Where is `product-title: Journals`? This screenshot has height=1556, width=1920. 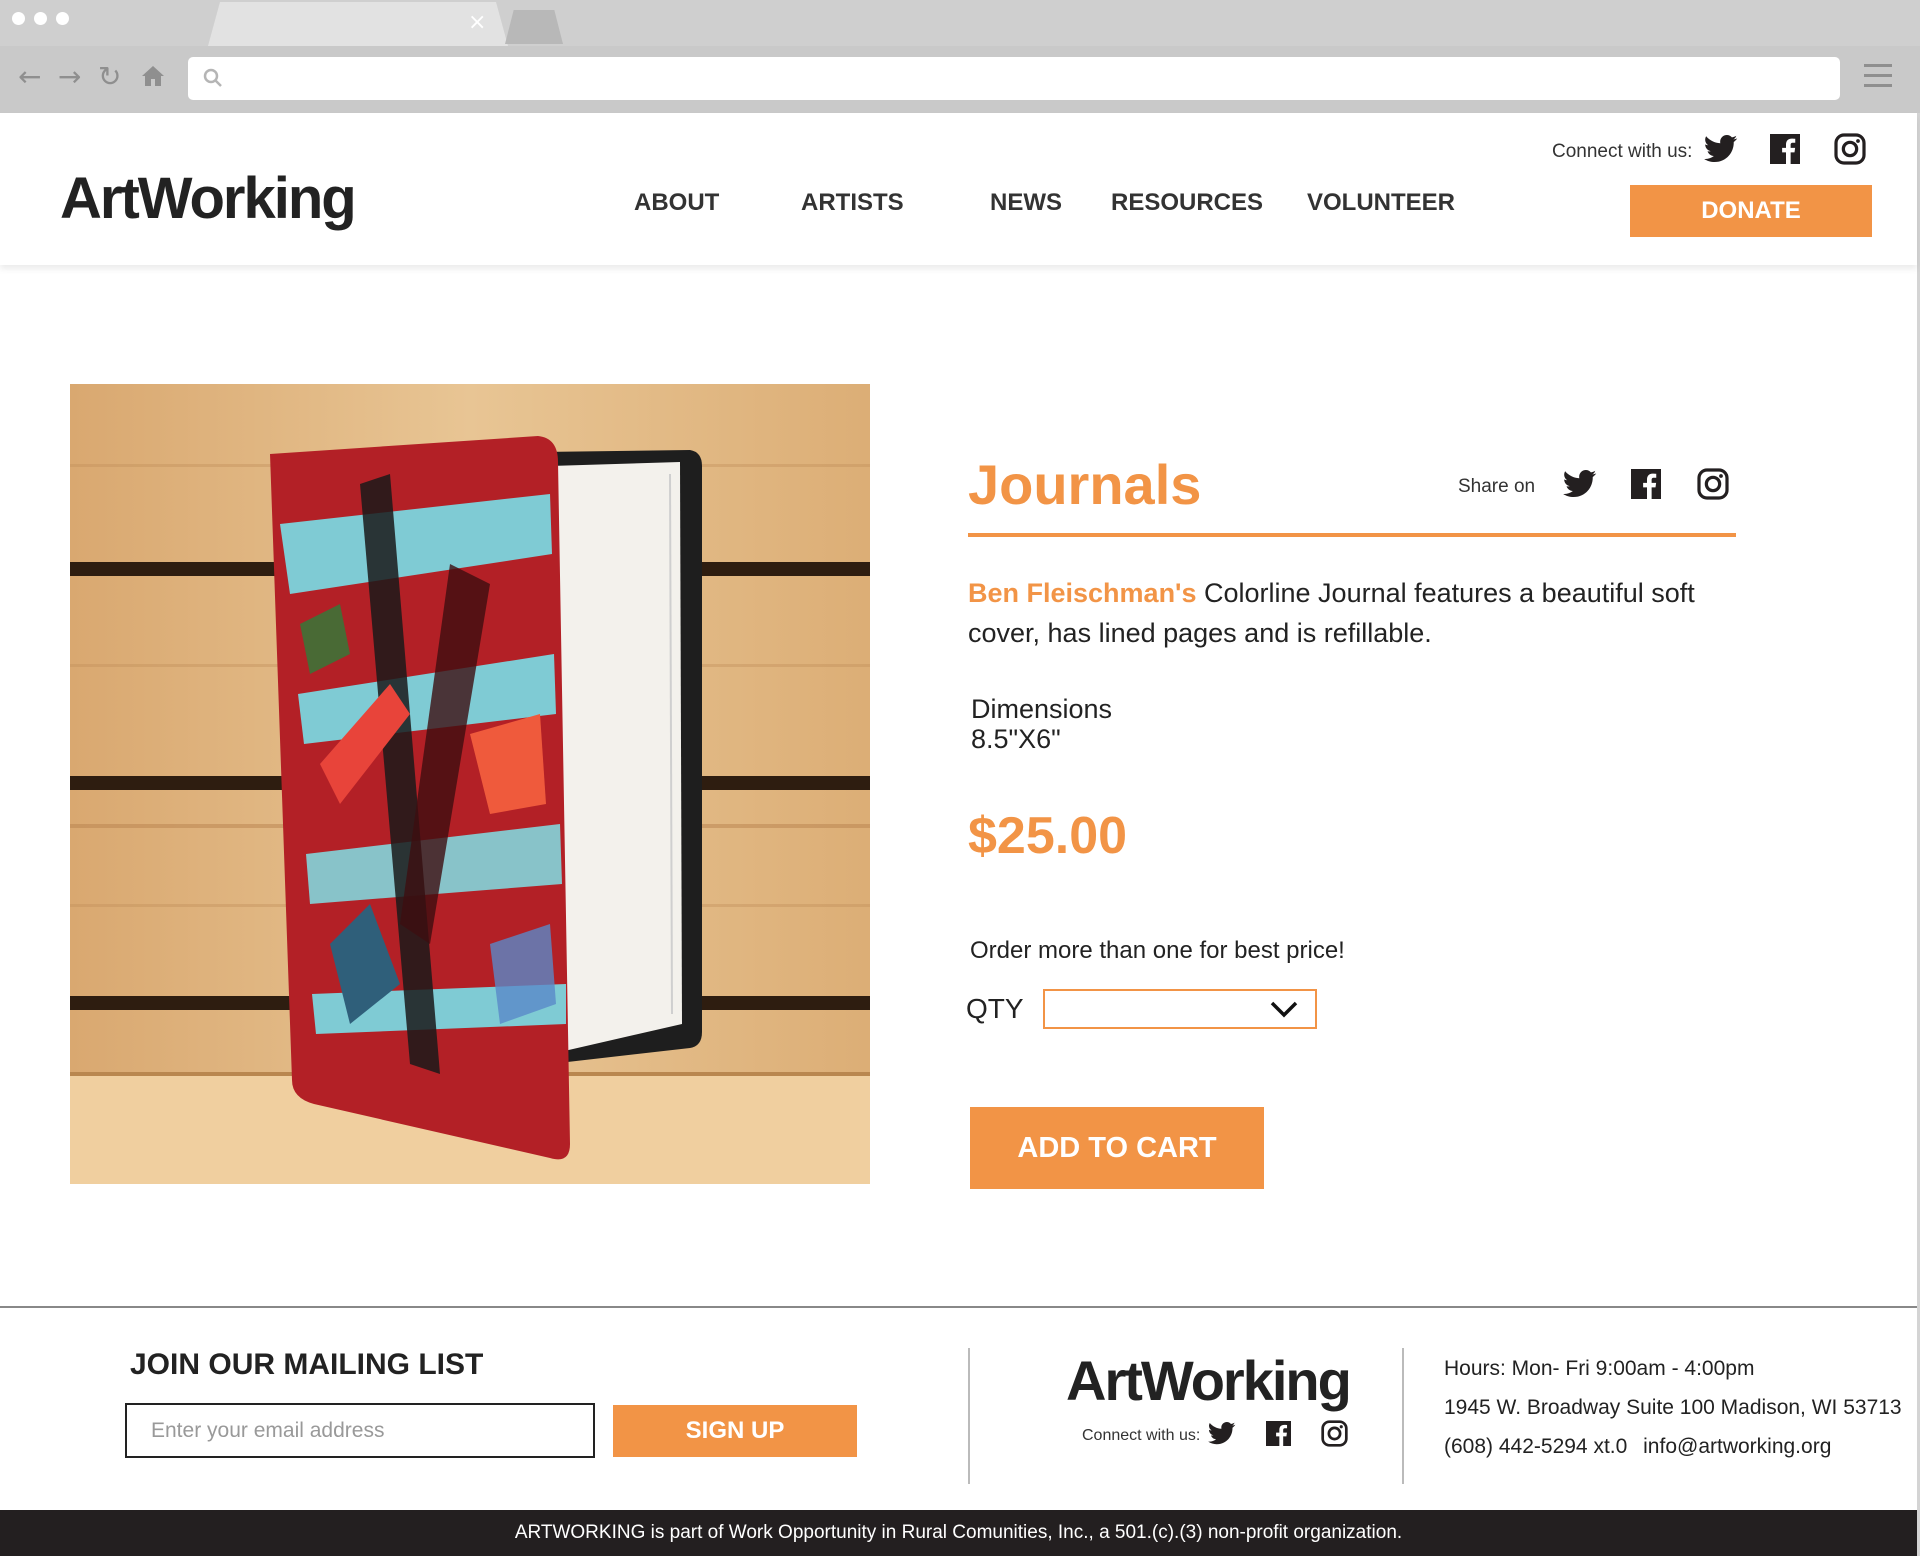 product-title: Journals is located at coordinates (1085, 484).